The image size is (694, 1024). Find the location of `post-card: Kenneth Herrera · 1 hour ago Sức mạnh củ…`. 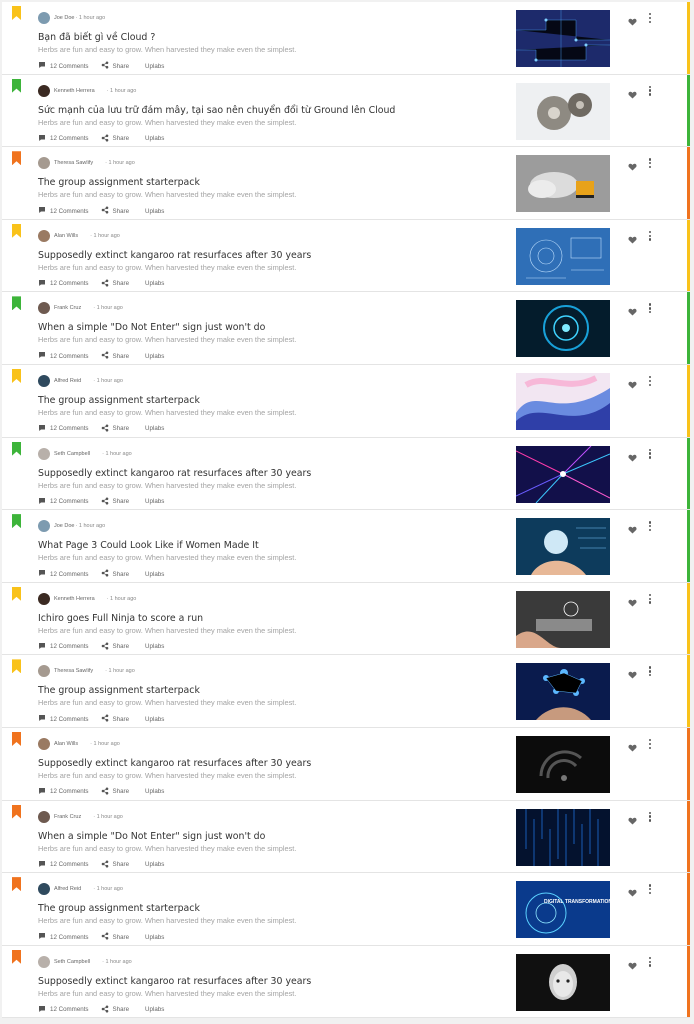

post-card: Kenneth Herrera · 1 hour ago Sức mạnh củ… is located at coordinates (346, 111).